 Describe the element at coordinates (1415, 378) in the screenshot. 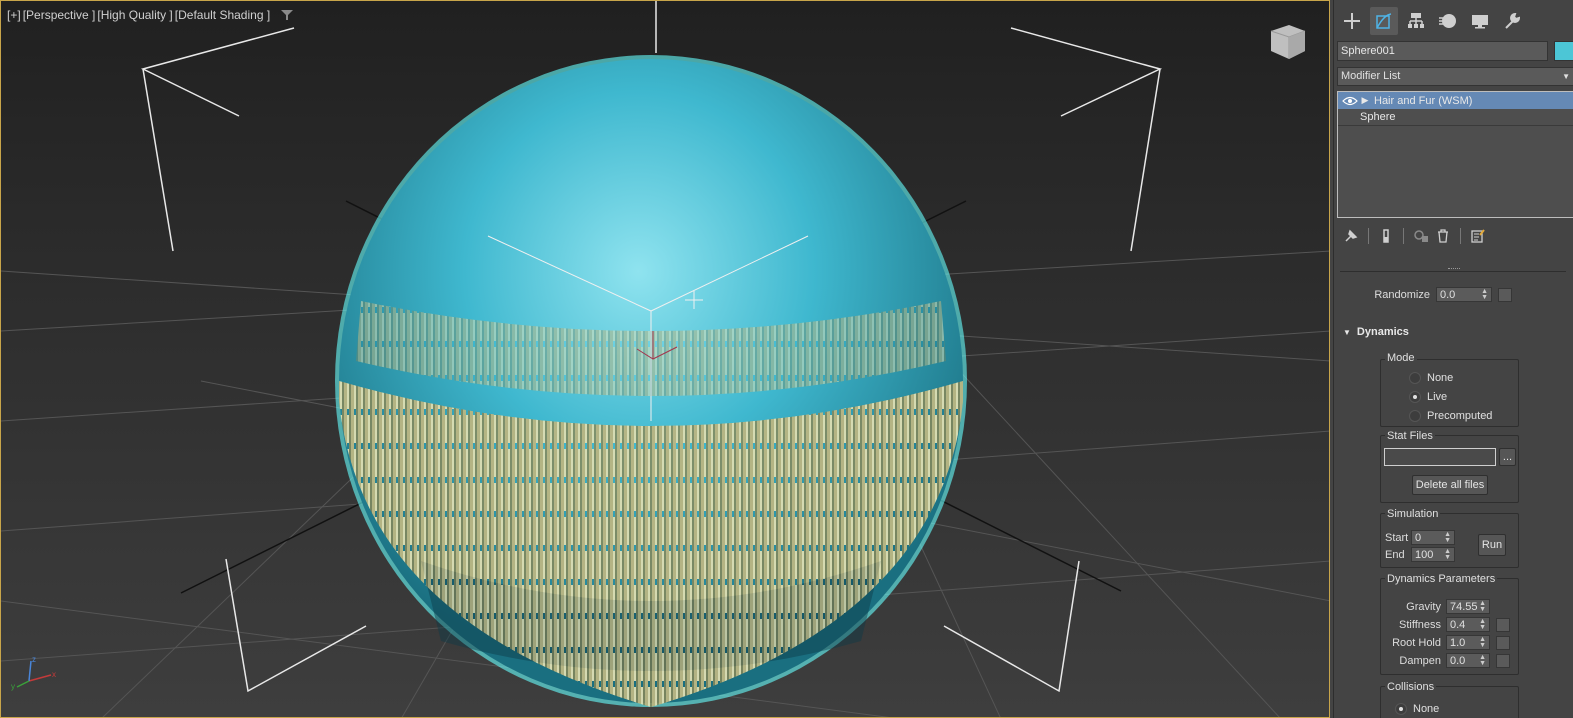

I see `radio-none` at that location.